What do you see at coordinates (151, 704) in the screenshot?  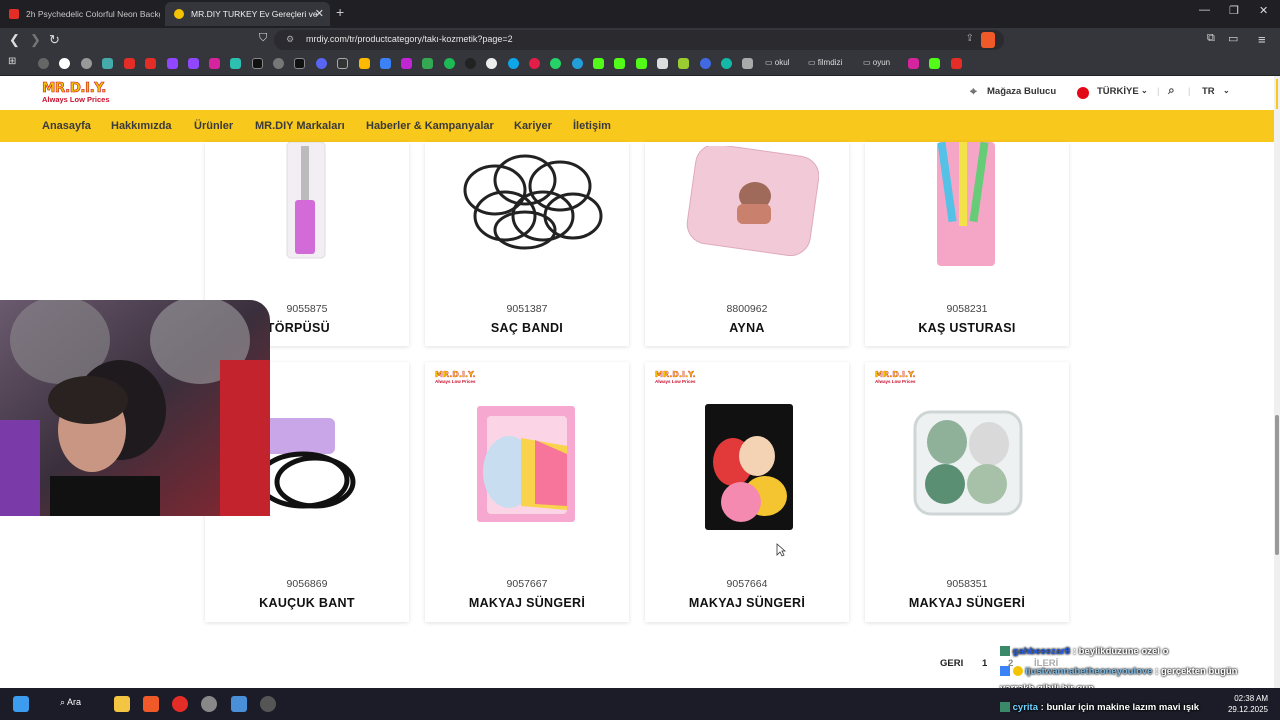 I see `brave-icon` at bounding box center [151, 704].